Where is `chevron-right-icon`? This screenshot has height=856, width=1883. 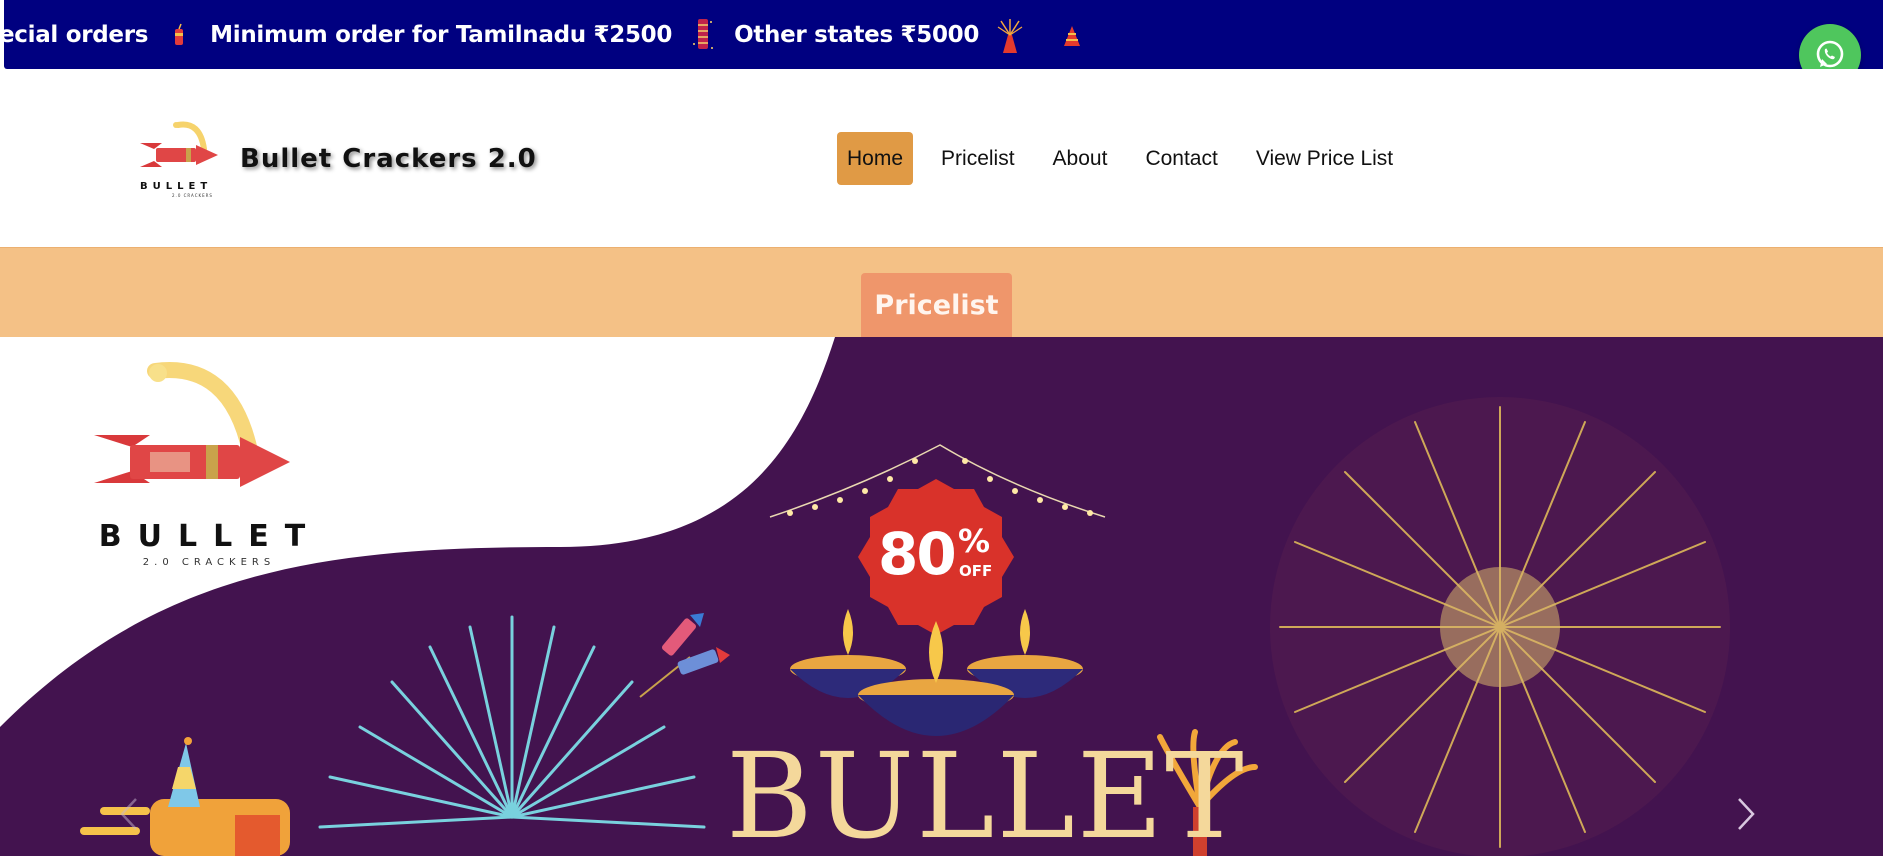
chevron-right-icon is located at coordinates (1746, 814).